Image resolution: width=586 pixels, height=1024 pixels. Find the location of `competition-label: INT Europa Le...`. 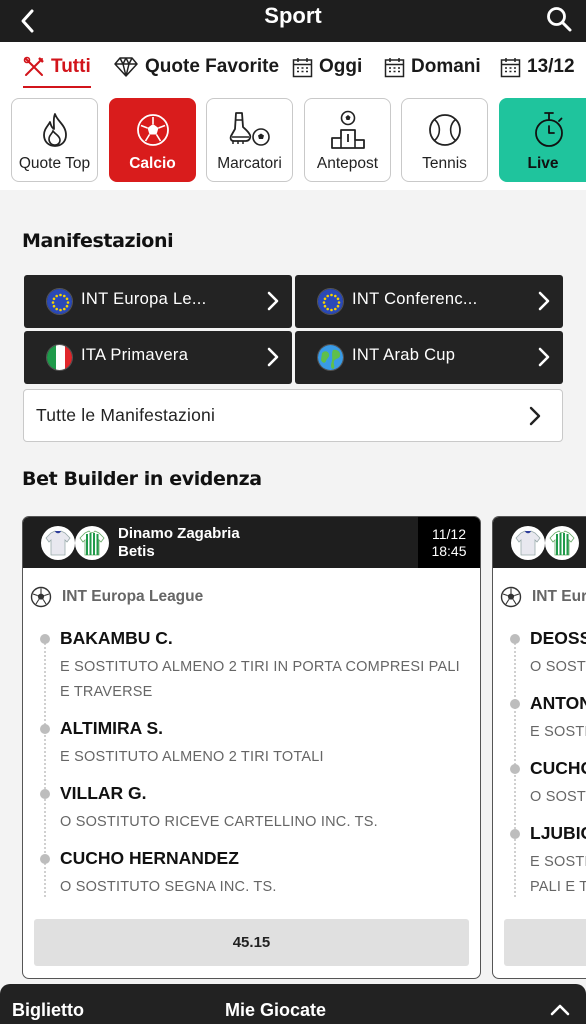

competition-label: INT Europa Le... is located at coordinates (144, 299).